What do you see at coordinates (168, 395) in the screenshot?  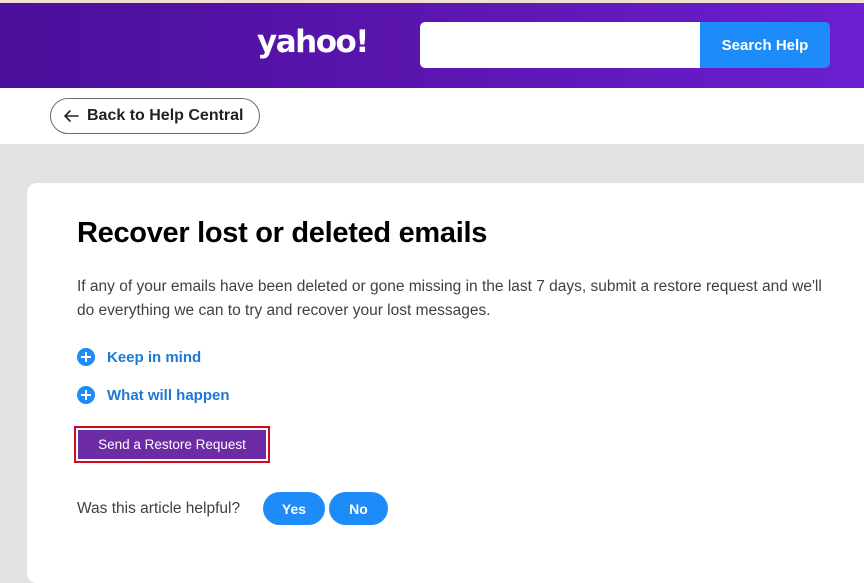 I see `accordion-label: What will happen` at bounding box center [168, 395].